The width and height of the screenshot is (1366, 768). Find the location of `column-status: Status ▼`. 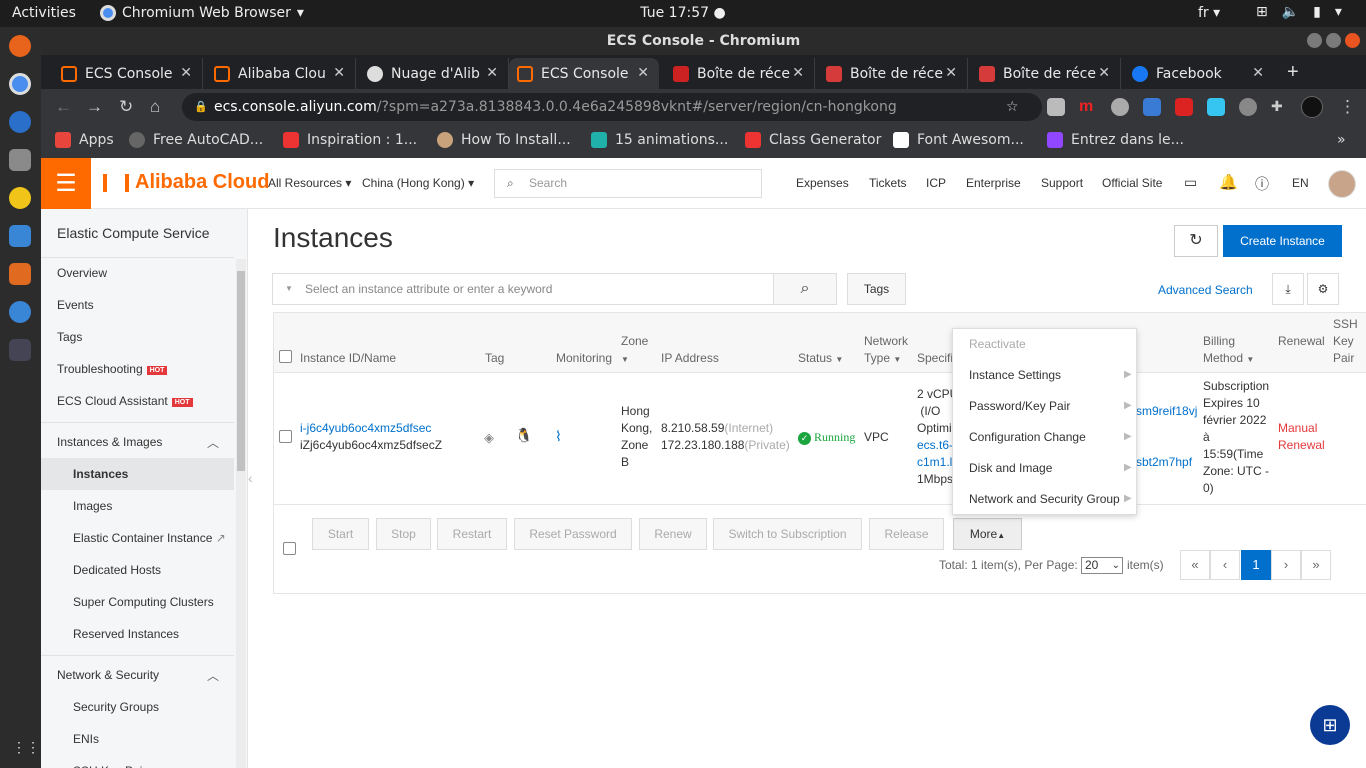

column-status: Status ▼ is located at coordinates (820, 359).